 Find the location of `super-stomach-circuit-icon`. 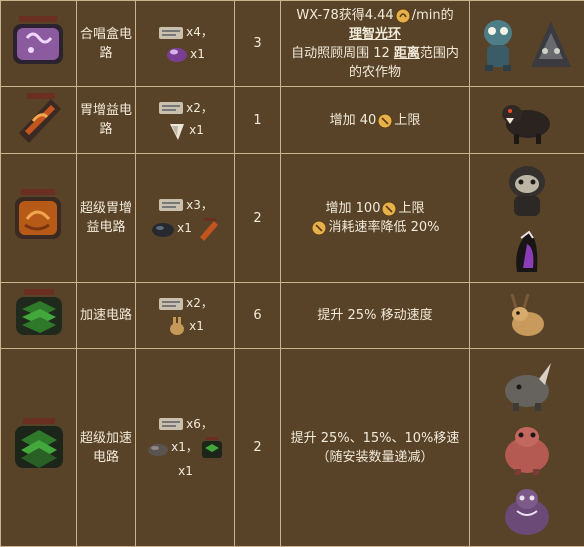

super-stomach-circuit-icon is located at coordinates (39, 218).